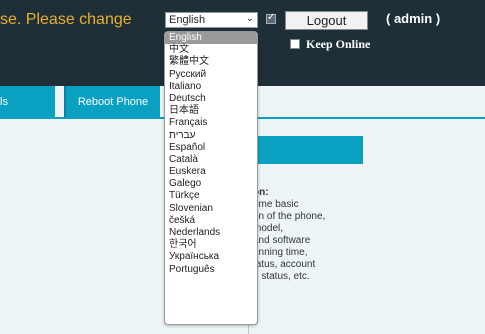  What do you see at coordinates (211, 99) in the screenshot?
I see `language-option-german: Deutsch` at bounding box center [211, 99].